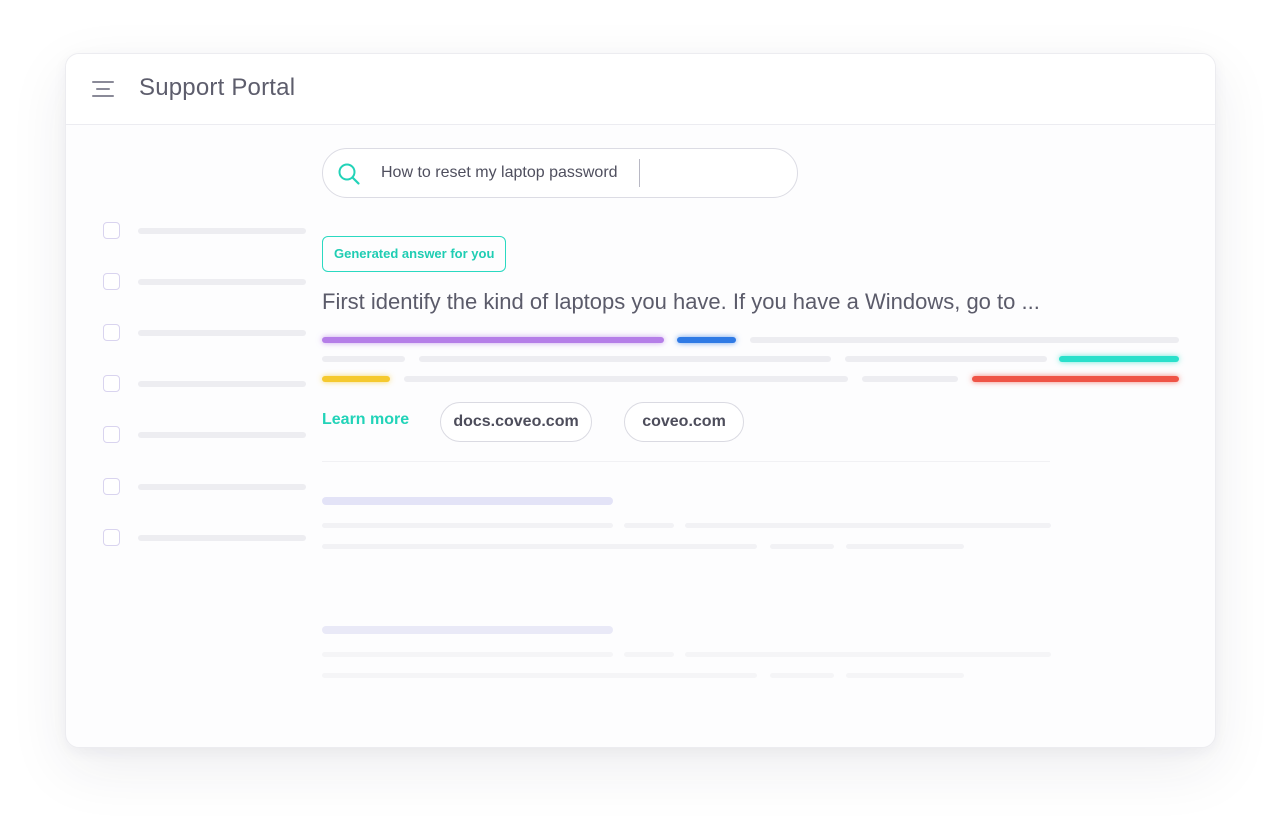 Image resolution: width=1280 pixels, height=823 pixels. What do you see at coordinates (104, 89) in the screenshot?
I see `hamburger-menu-icon` at bounding box center [104, 89].